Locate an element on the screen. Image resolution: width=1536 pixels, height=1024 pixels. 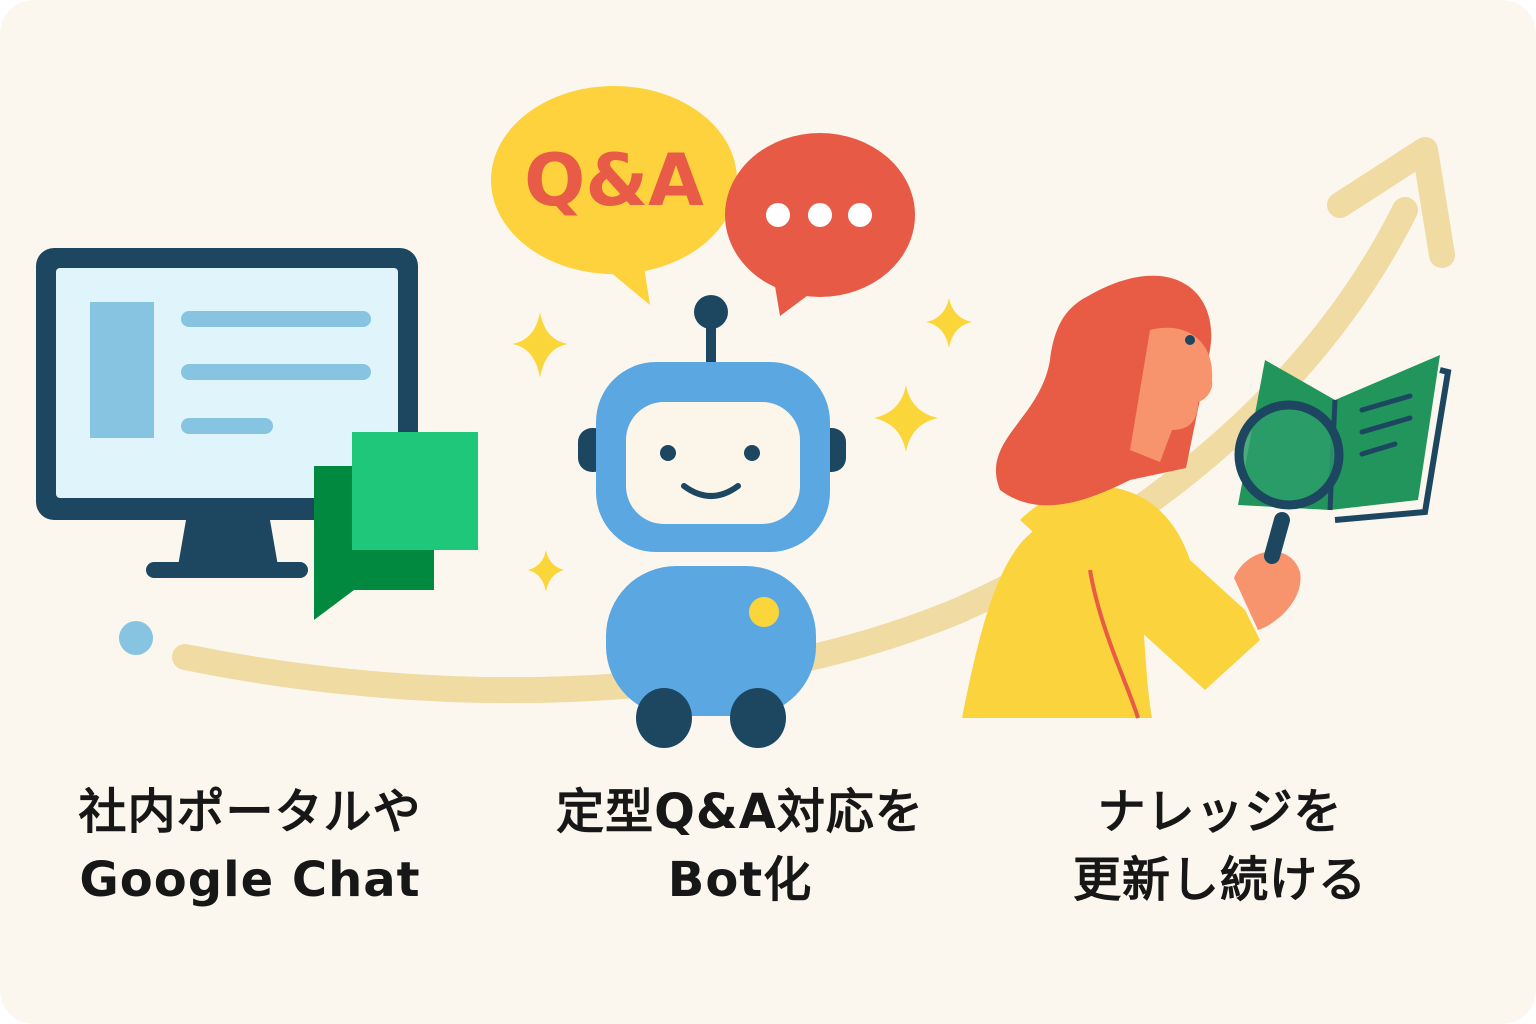
qa-bubble-text: Q&A is located at coordinates (614, 180).